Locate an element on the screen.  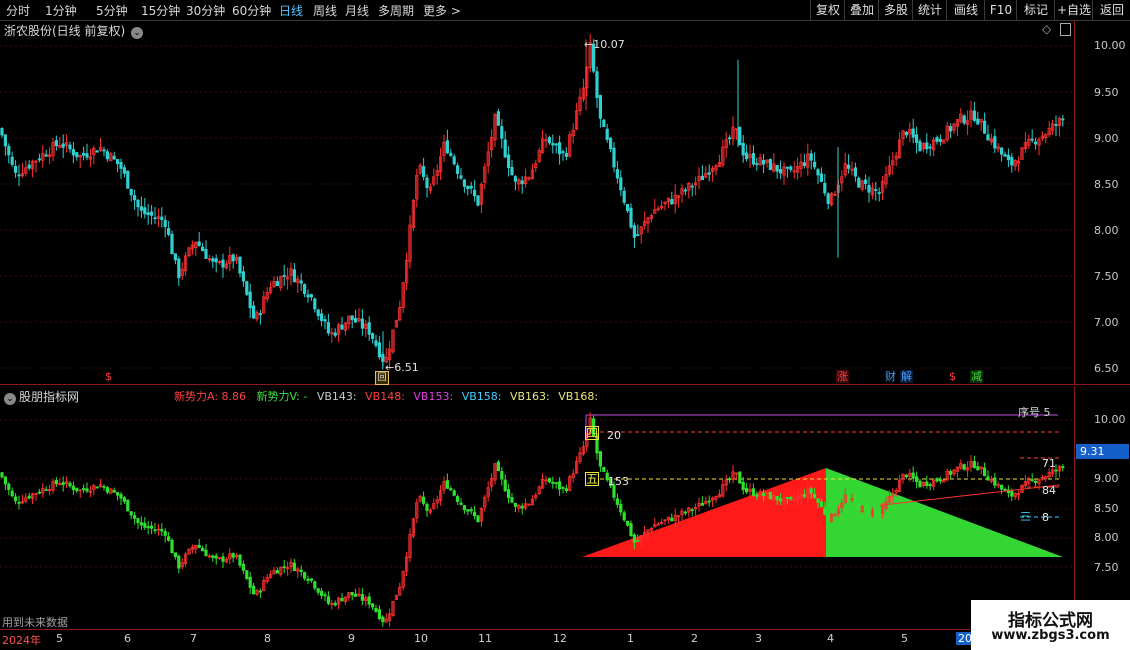
period-tab-daily: 日线 is located at coordinates (291, 10).